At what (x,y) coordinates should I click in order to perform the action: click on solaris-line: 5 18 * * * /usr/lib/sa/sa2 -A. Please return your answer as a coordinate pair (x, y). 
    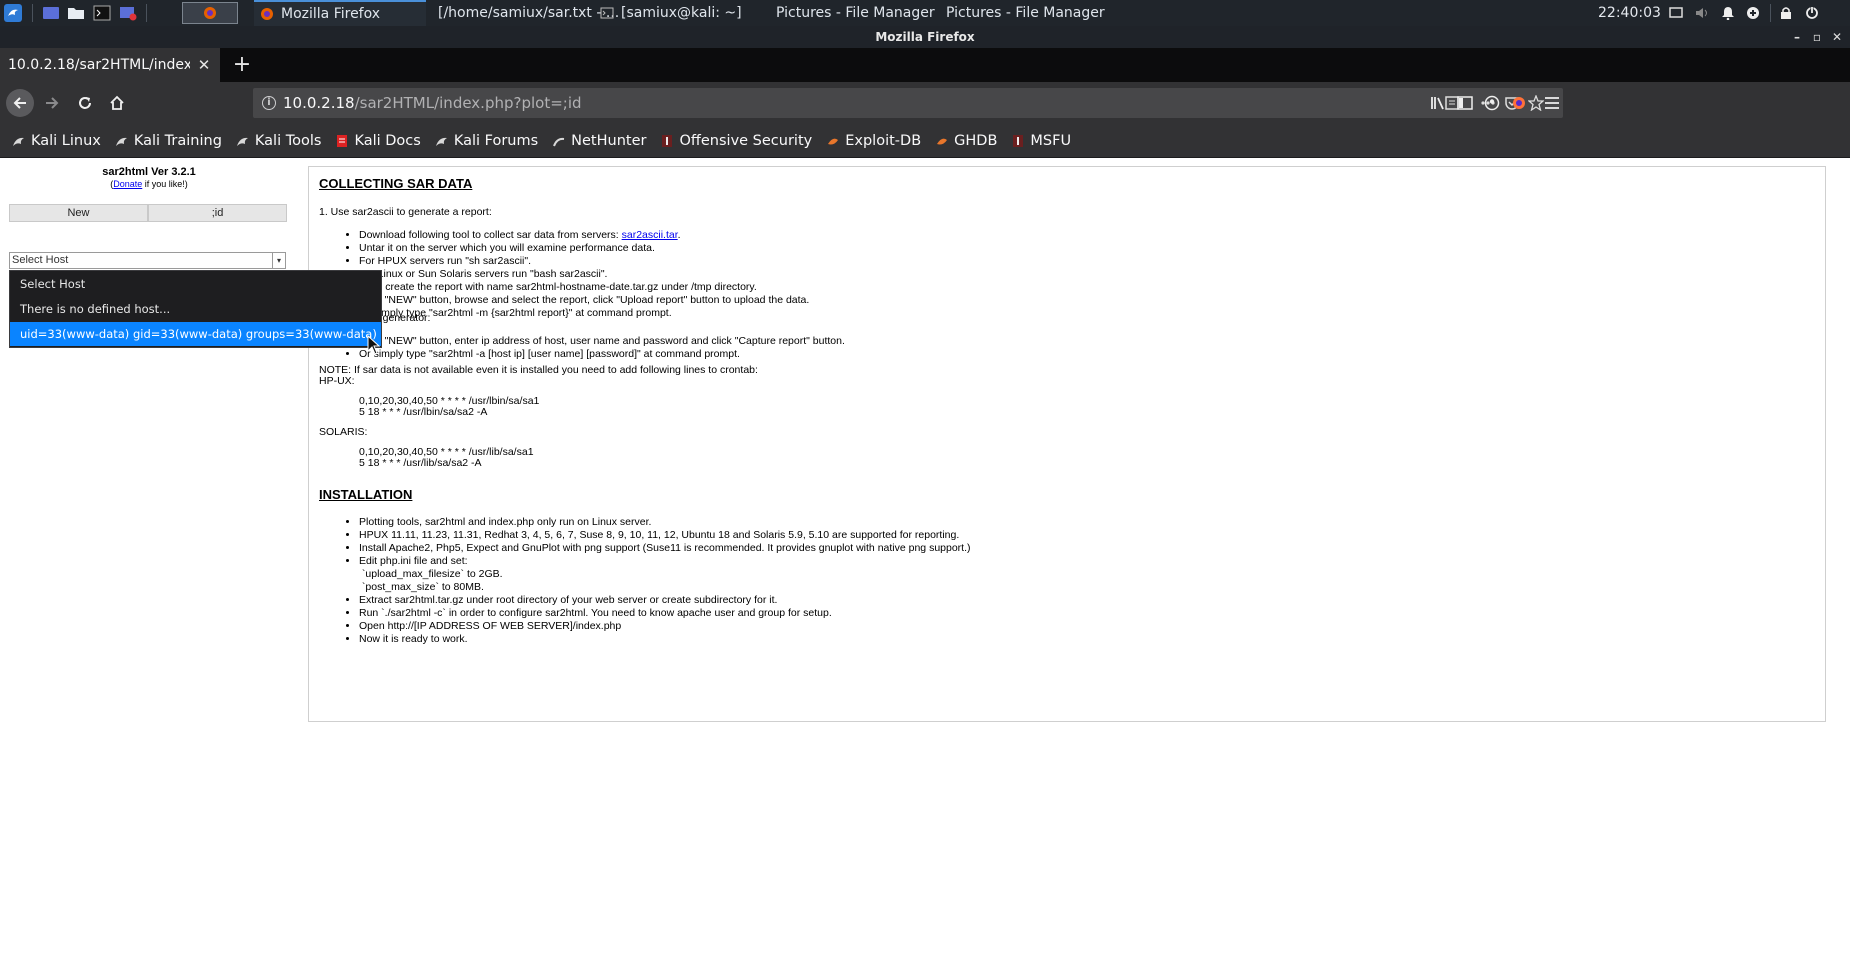
    Looking at the image, I should click on (420, 463).